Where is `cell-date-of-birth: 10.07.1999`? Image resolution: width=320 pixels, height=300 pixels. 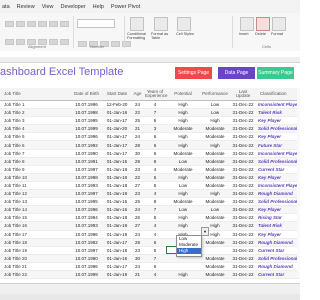
cell-date-of-birth: 10.07.1999 is located at coordinates (86, 275).